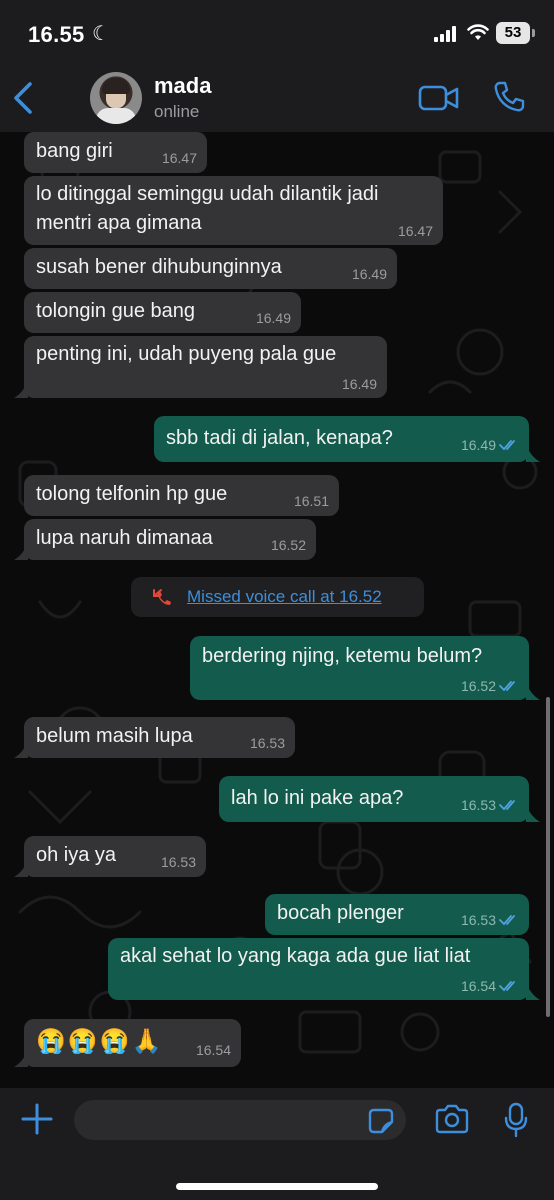 This screenshot has width=554, height=1200. I want to click on message-text: berdering njing, ketemu belum?, so click(342, 656).